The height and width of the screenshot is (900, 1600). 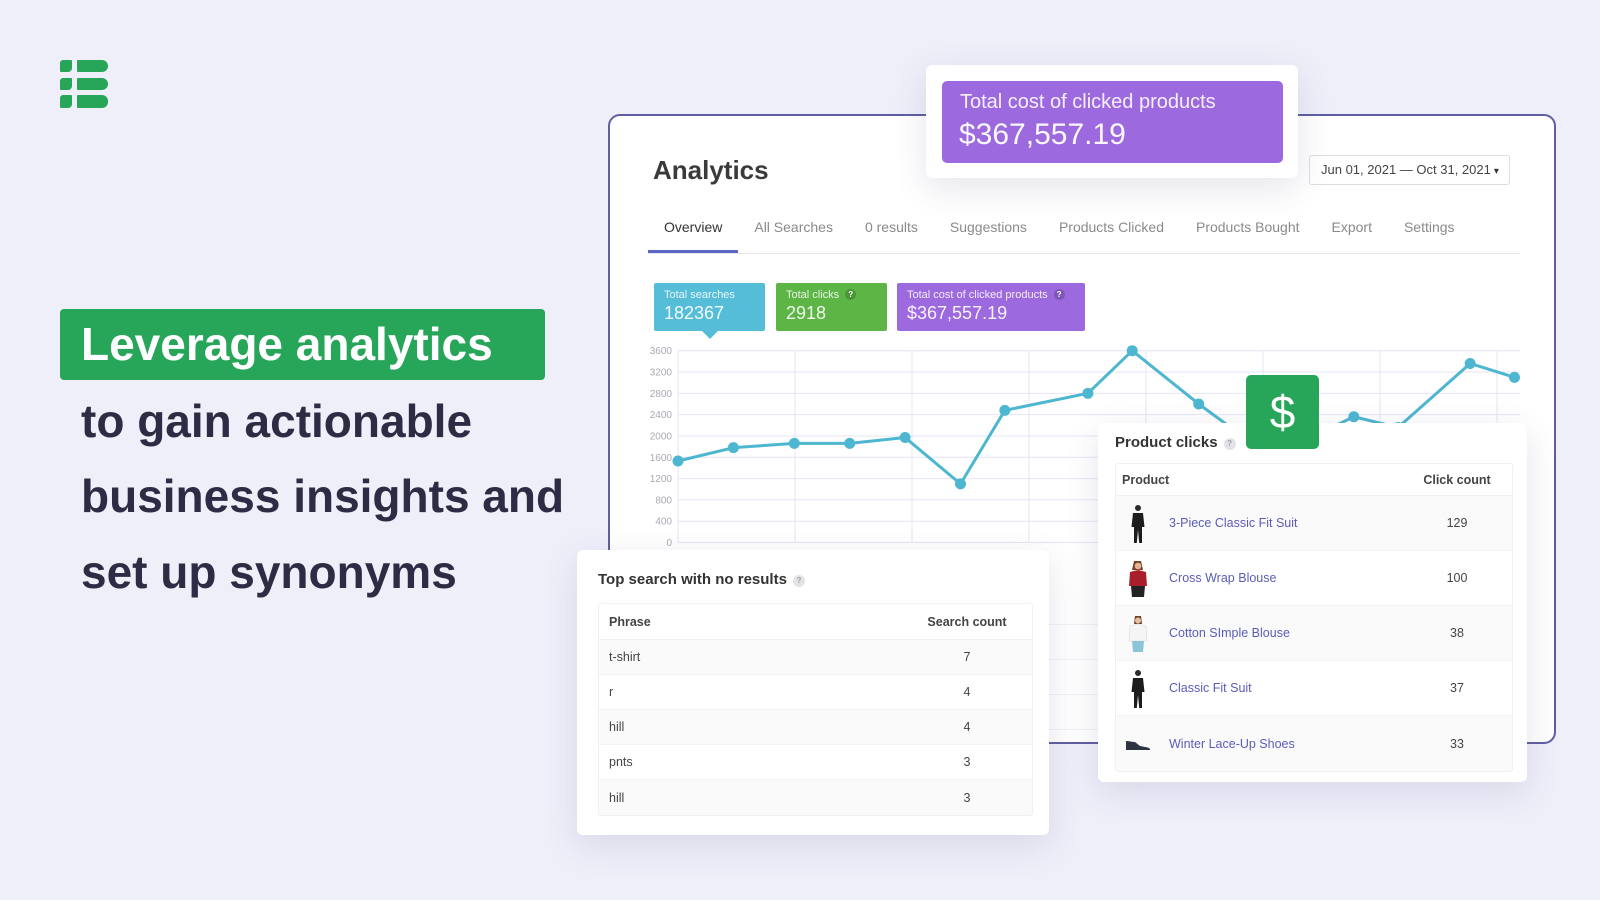 What do you see at coordinates (988, 232) in the screenshot?
I see `tab-suggestions: Suggestions` at bounding box center [988, 232].